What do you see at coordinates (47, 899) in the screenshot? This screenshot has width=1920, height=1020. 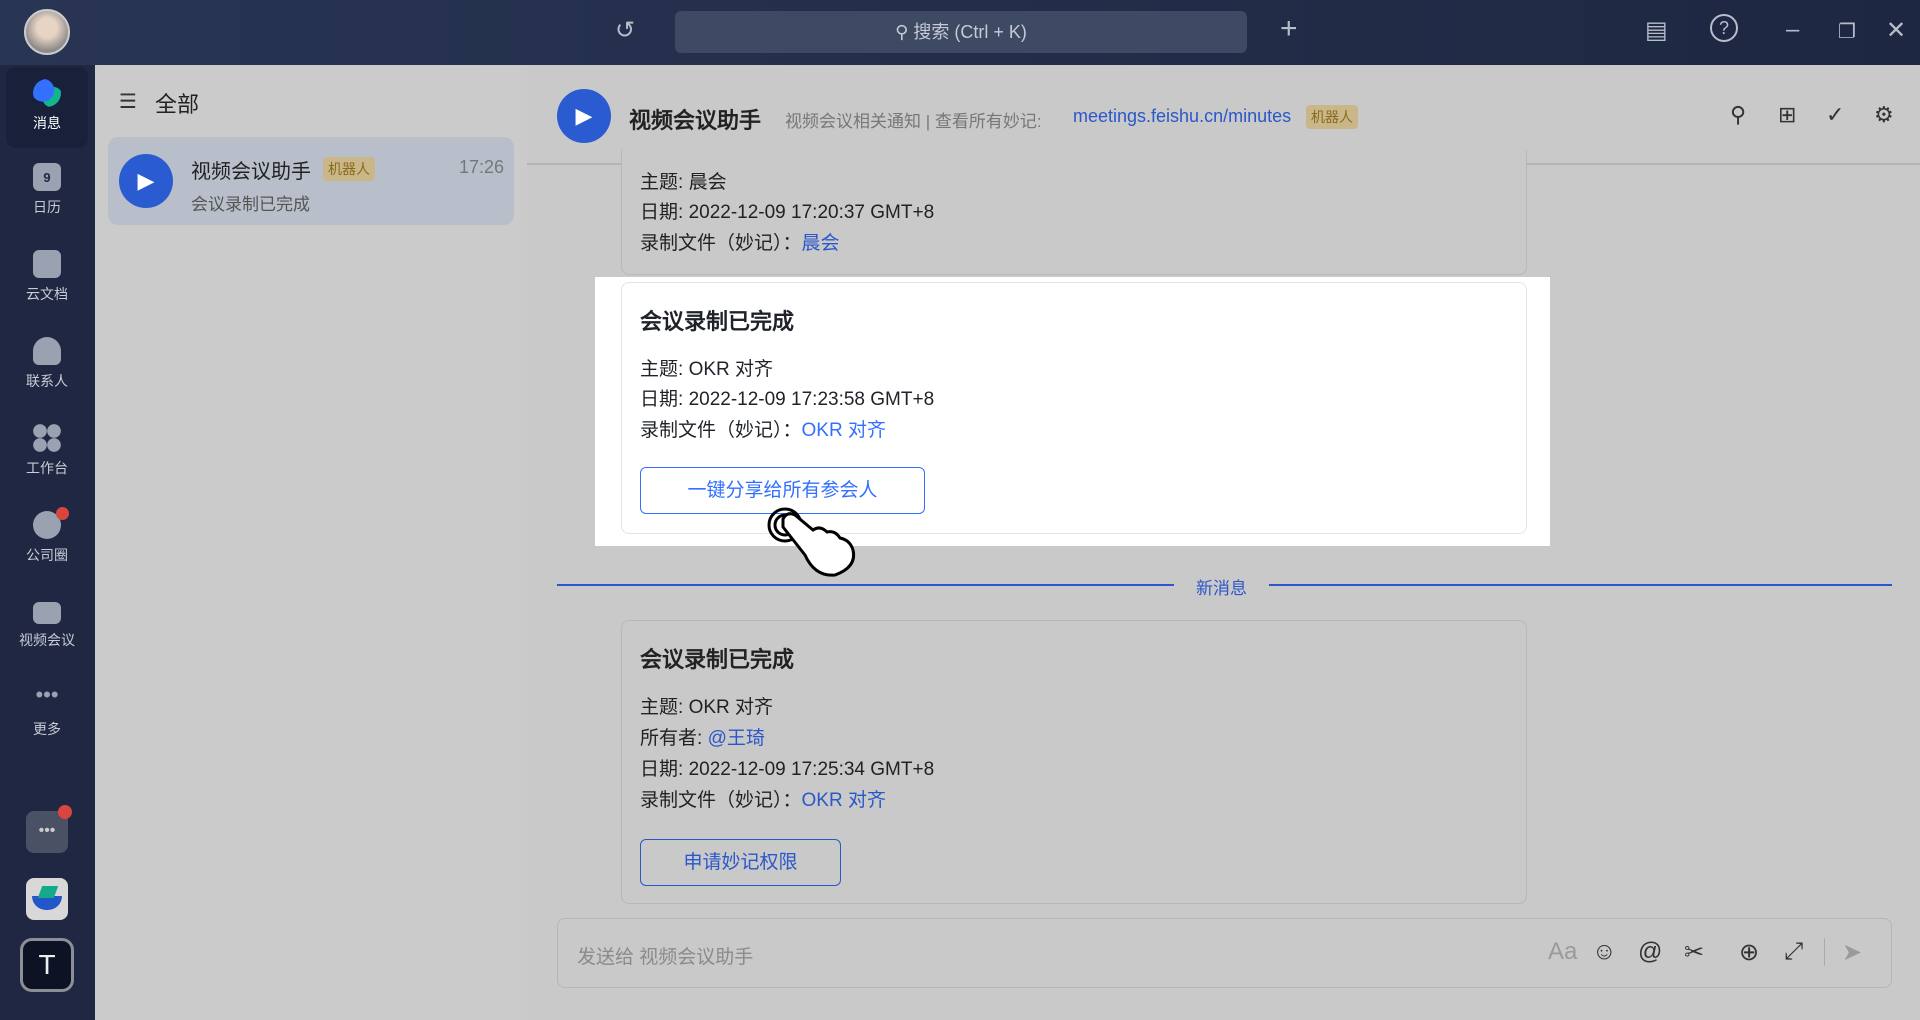 I see `feishu-app-icon` at bounding box center [47, 899].